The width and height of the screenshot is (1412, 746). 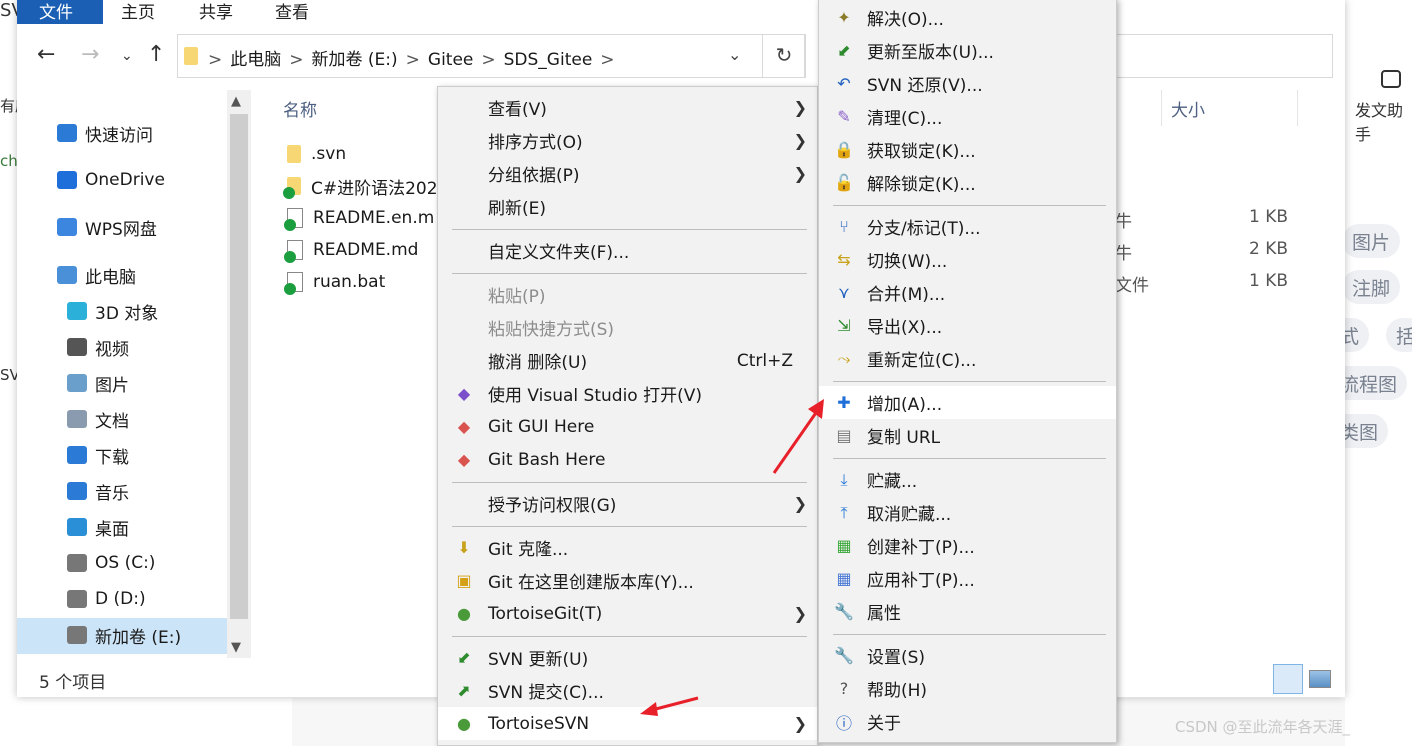 What do you see at coordinates (111, 180) in the screenshot?
I see `nav-item: OneDrive` at bounding box center [111, 180].